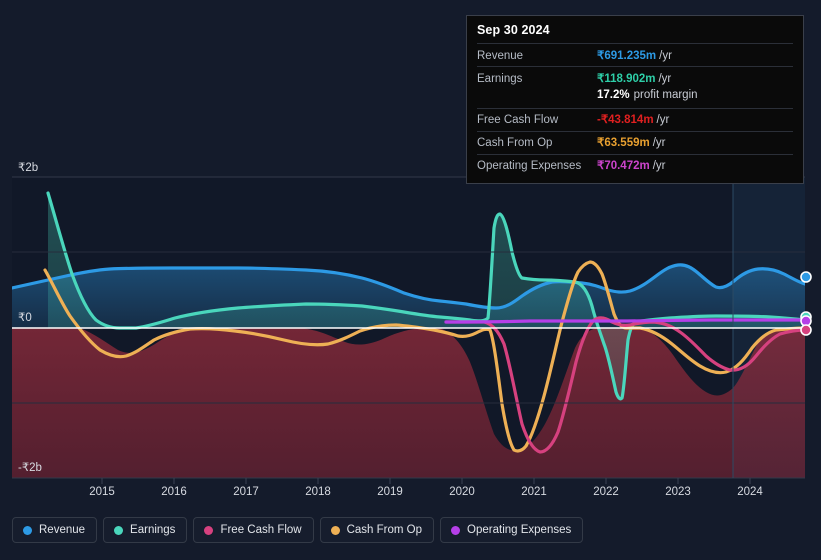 This screenshot has width=821, height=560. What do you see at coordinates (384, 530) in the screenshot?
I see `legend-label-cash-from-op: Cash From Op` at bounding box center [384, 530].